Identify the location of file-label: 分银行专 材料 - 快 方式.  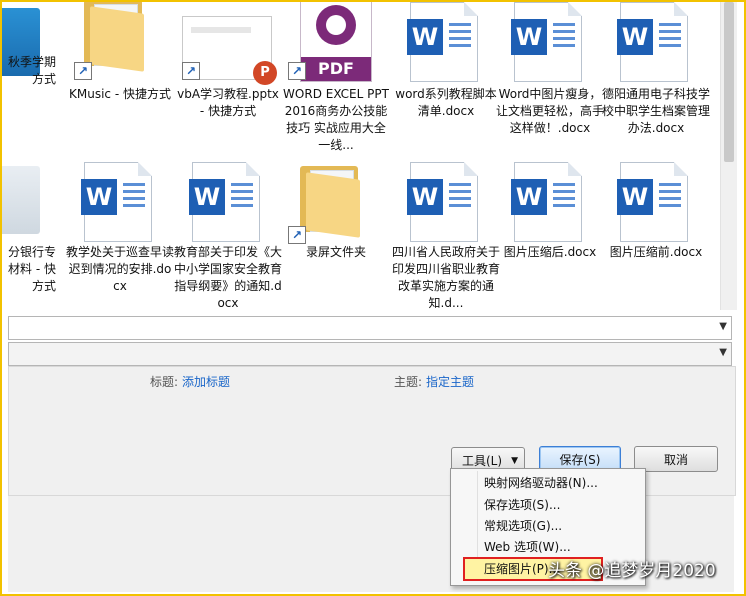
(31, 269).